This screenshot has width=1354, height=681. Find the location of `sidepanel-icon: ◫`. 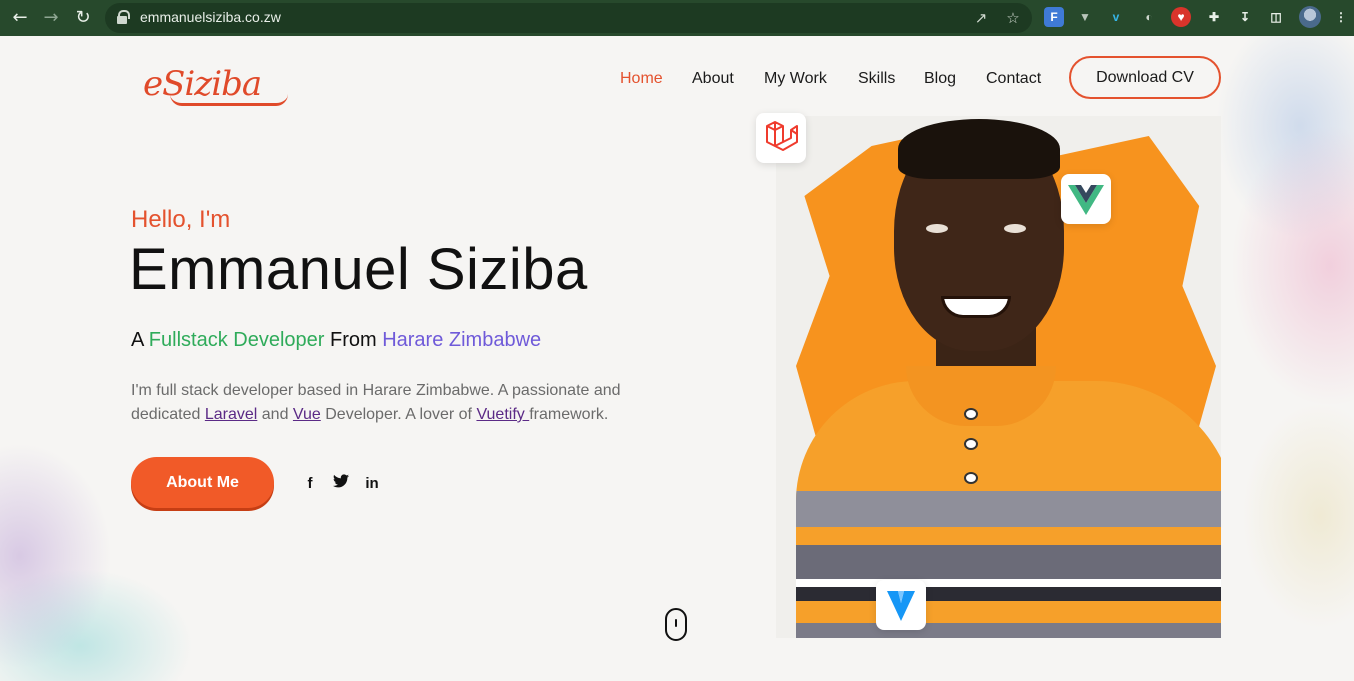

sidepanel-icon: ◫ is located at coordinates (1276, 17).